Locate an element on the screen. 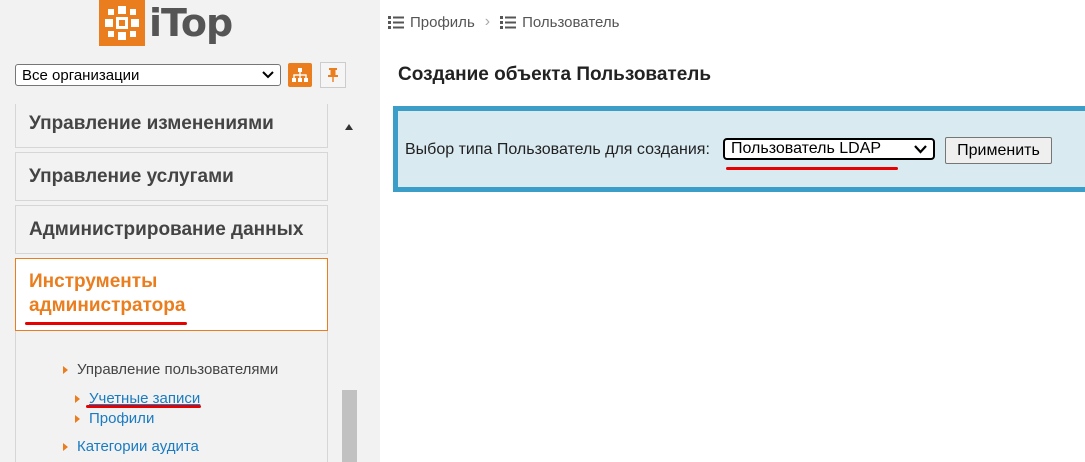 This screenshot has height=462, width=1085. submenu-item-user-management: Управление пользователями is located at coordinates (170, 369).